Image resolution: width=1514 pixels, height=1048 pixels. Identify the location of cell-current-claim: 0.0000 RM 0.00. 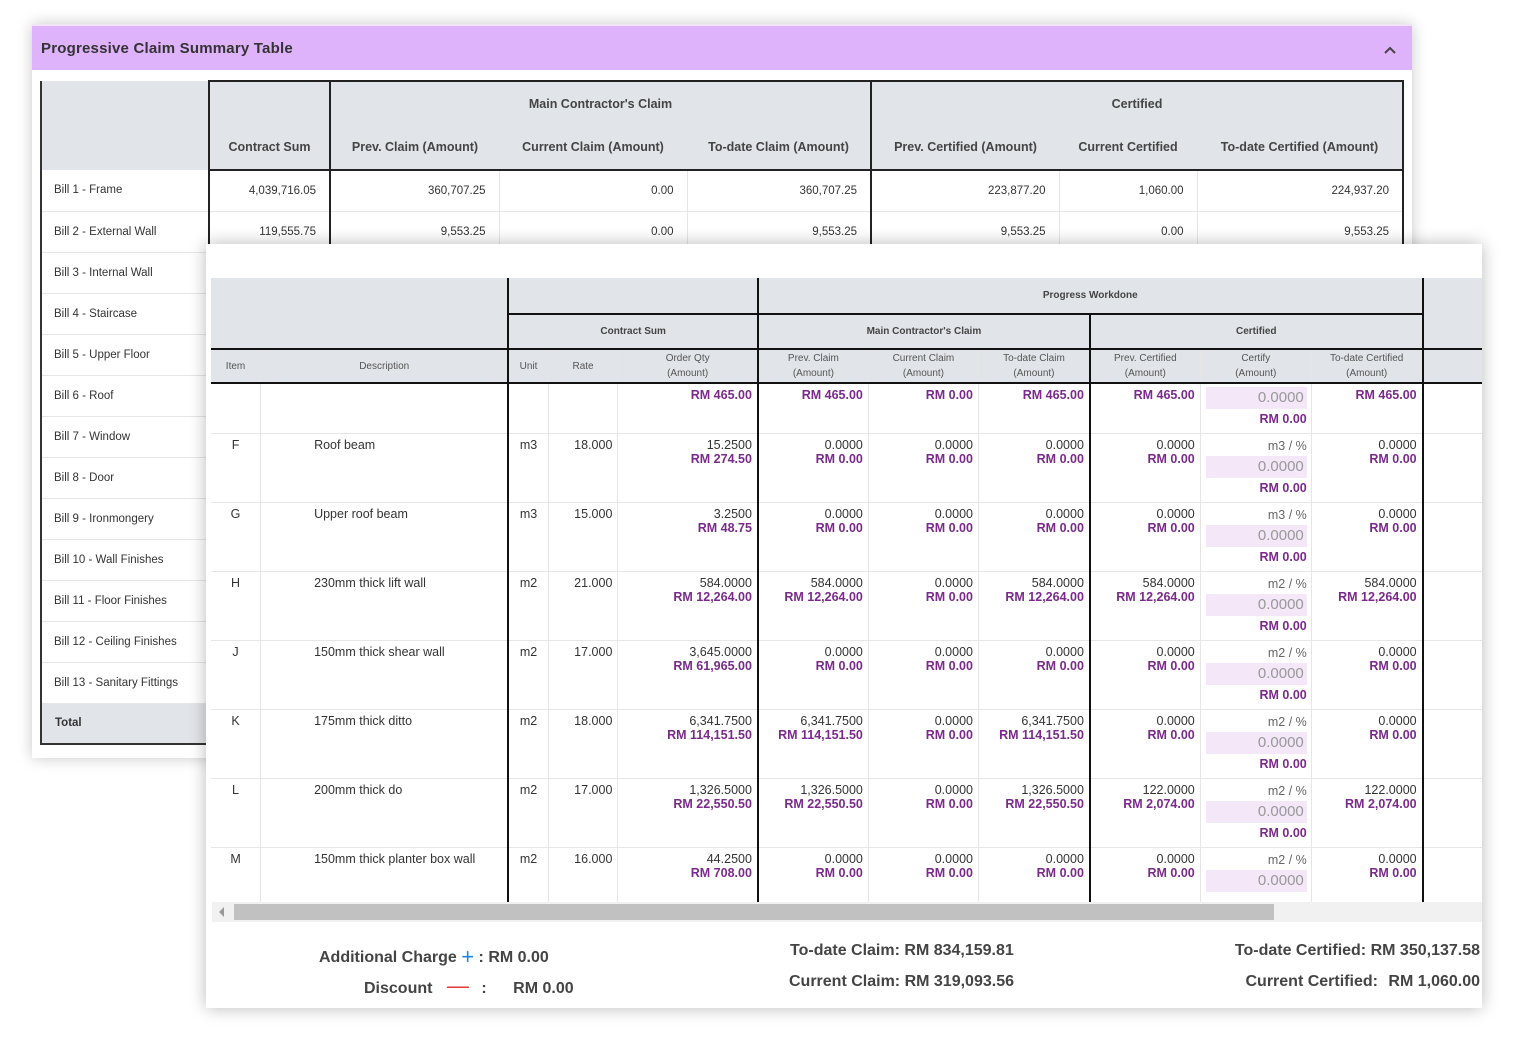
(923, 606).